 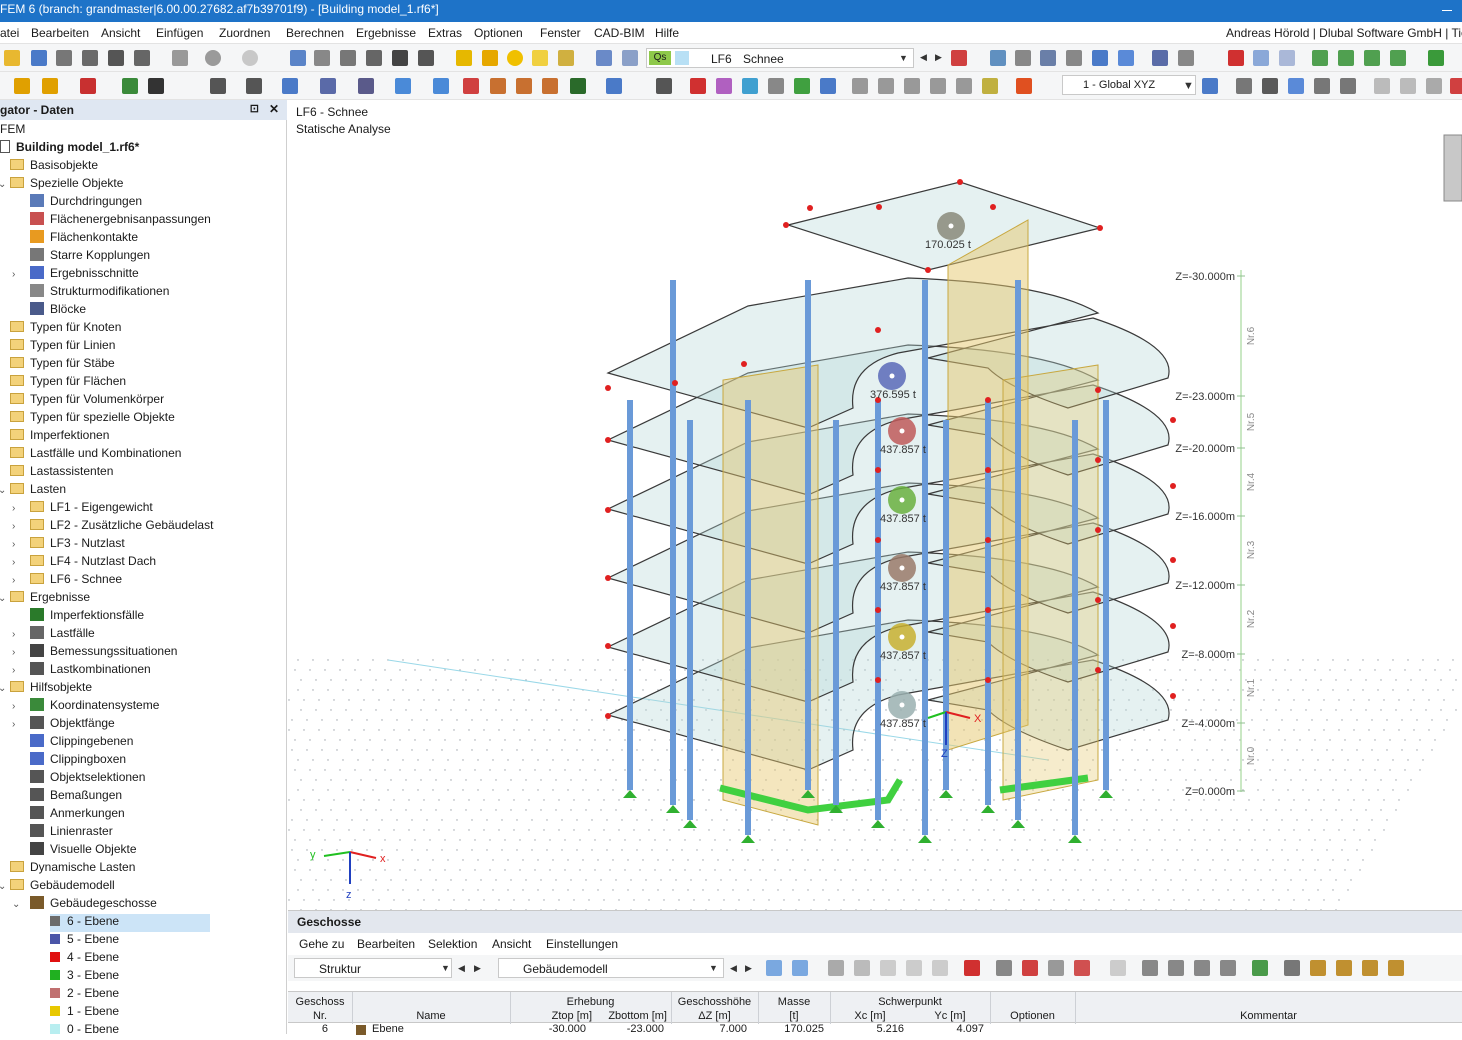 I want to click on object-snap-icon, so click(x=1322, y=86).